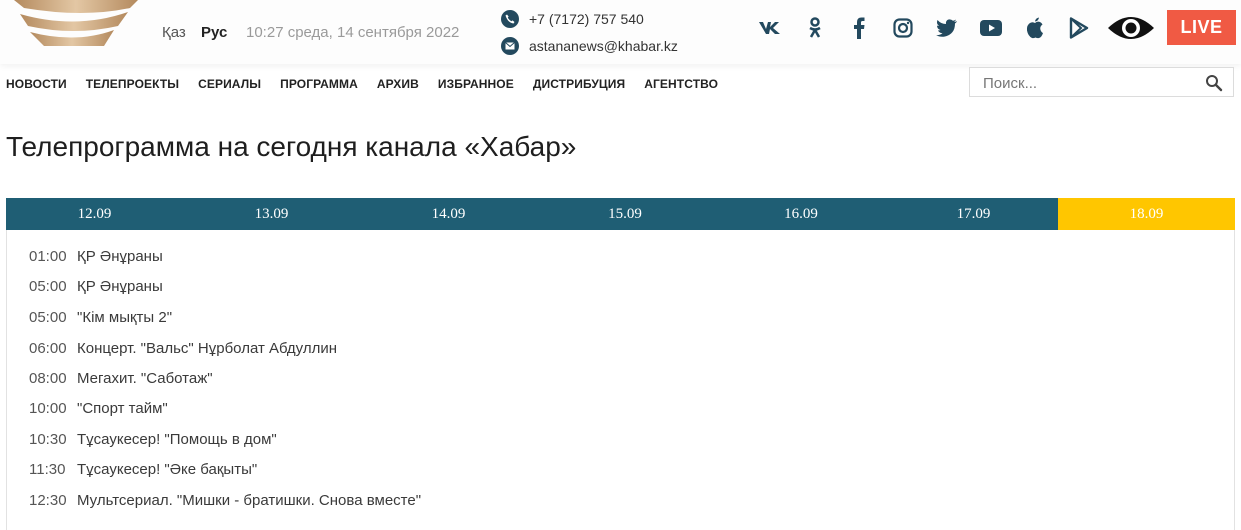 The image size is (1241, 530). What do you see at coordinates (174, 32) in the screenshot?
I see `language-kazakh: Қаз` at bounding box center [174, 32].